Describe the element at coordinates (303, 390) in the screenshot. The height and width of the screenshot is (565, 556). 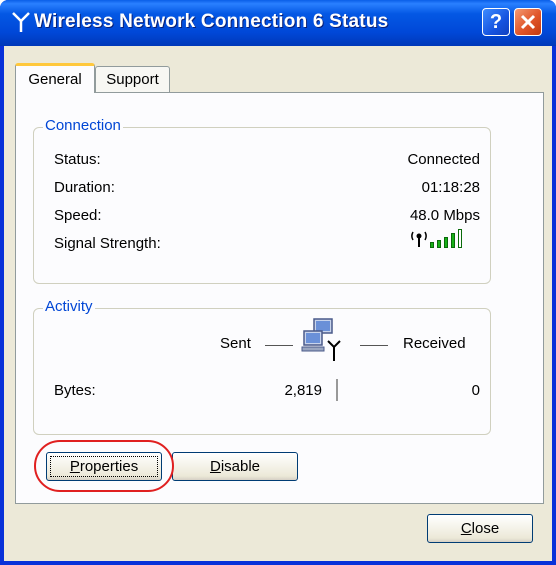
I see `bytes-sent-value: 2,819` at that location.